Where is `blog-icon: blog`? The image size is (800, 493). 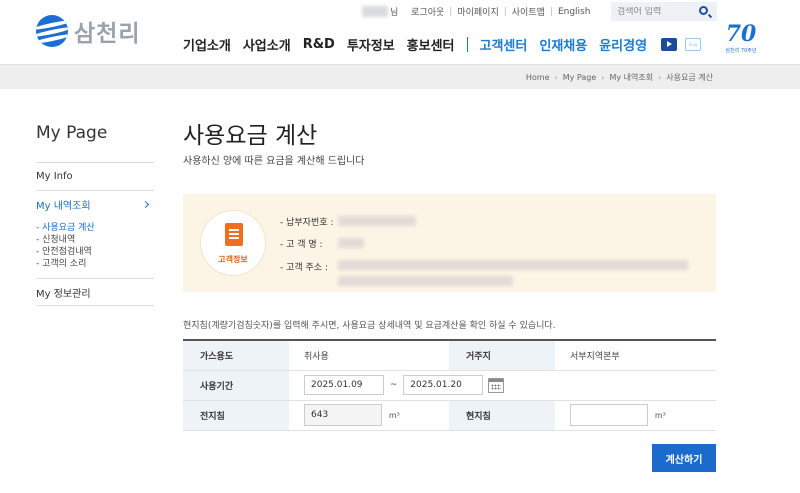
blog-icon: blog is located at coordinates (693, 44).